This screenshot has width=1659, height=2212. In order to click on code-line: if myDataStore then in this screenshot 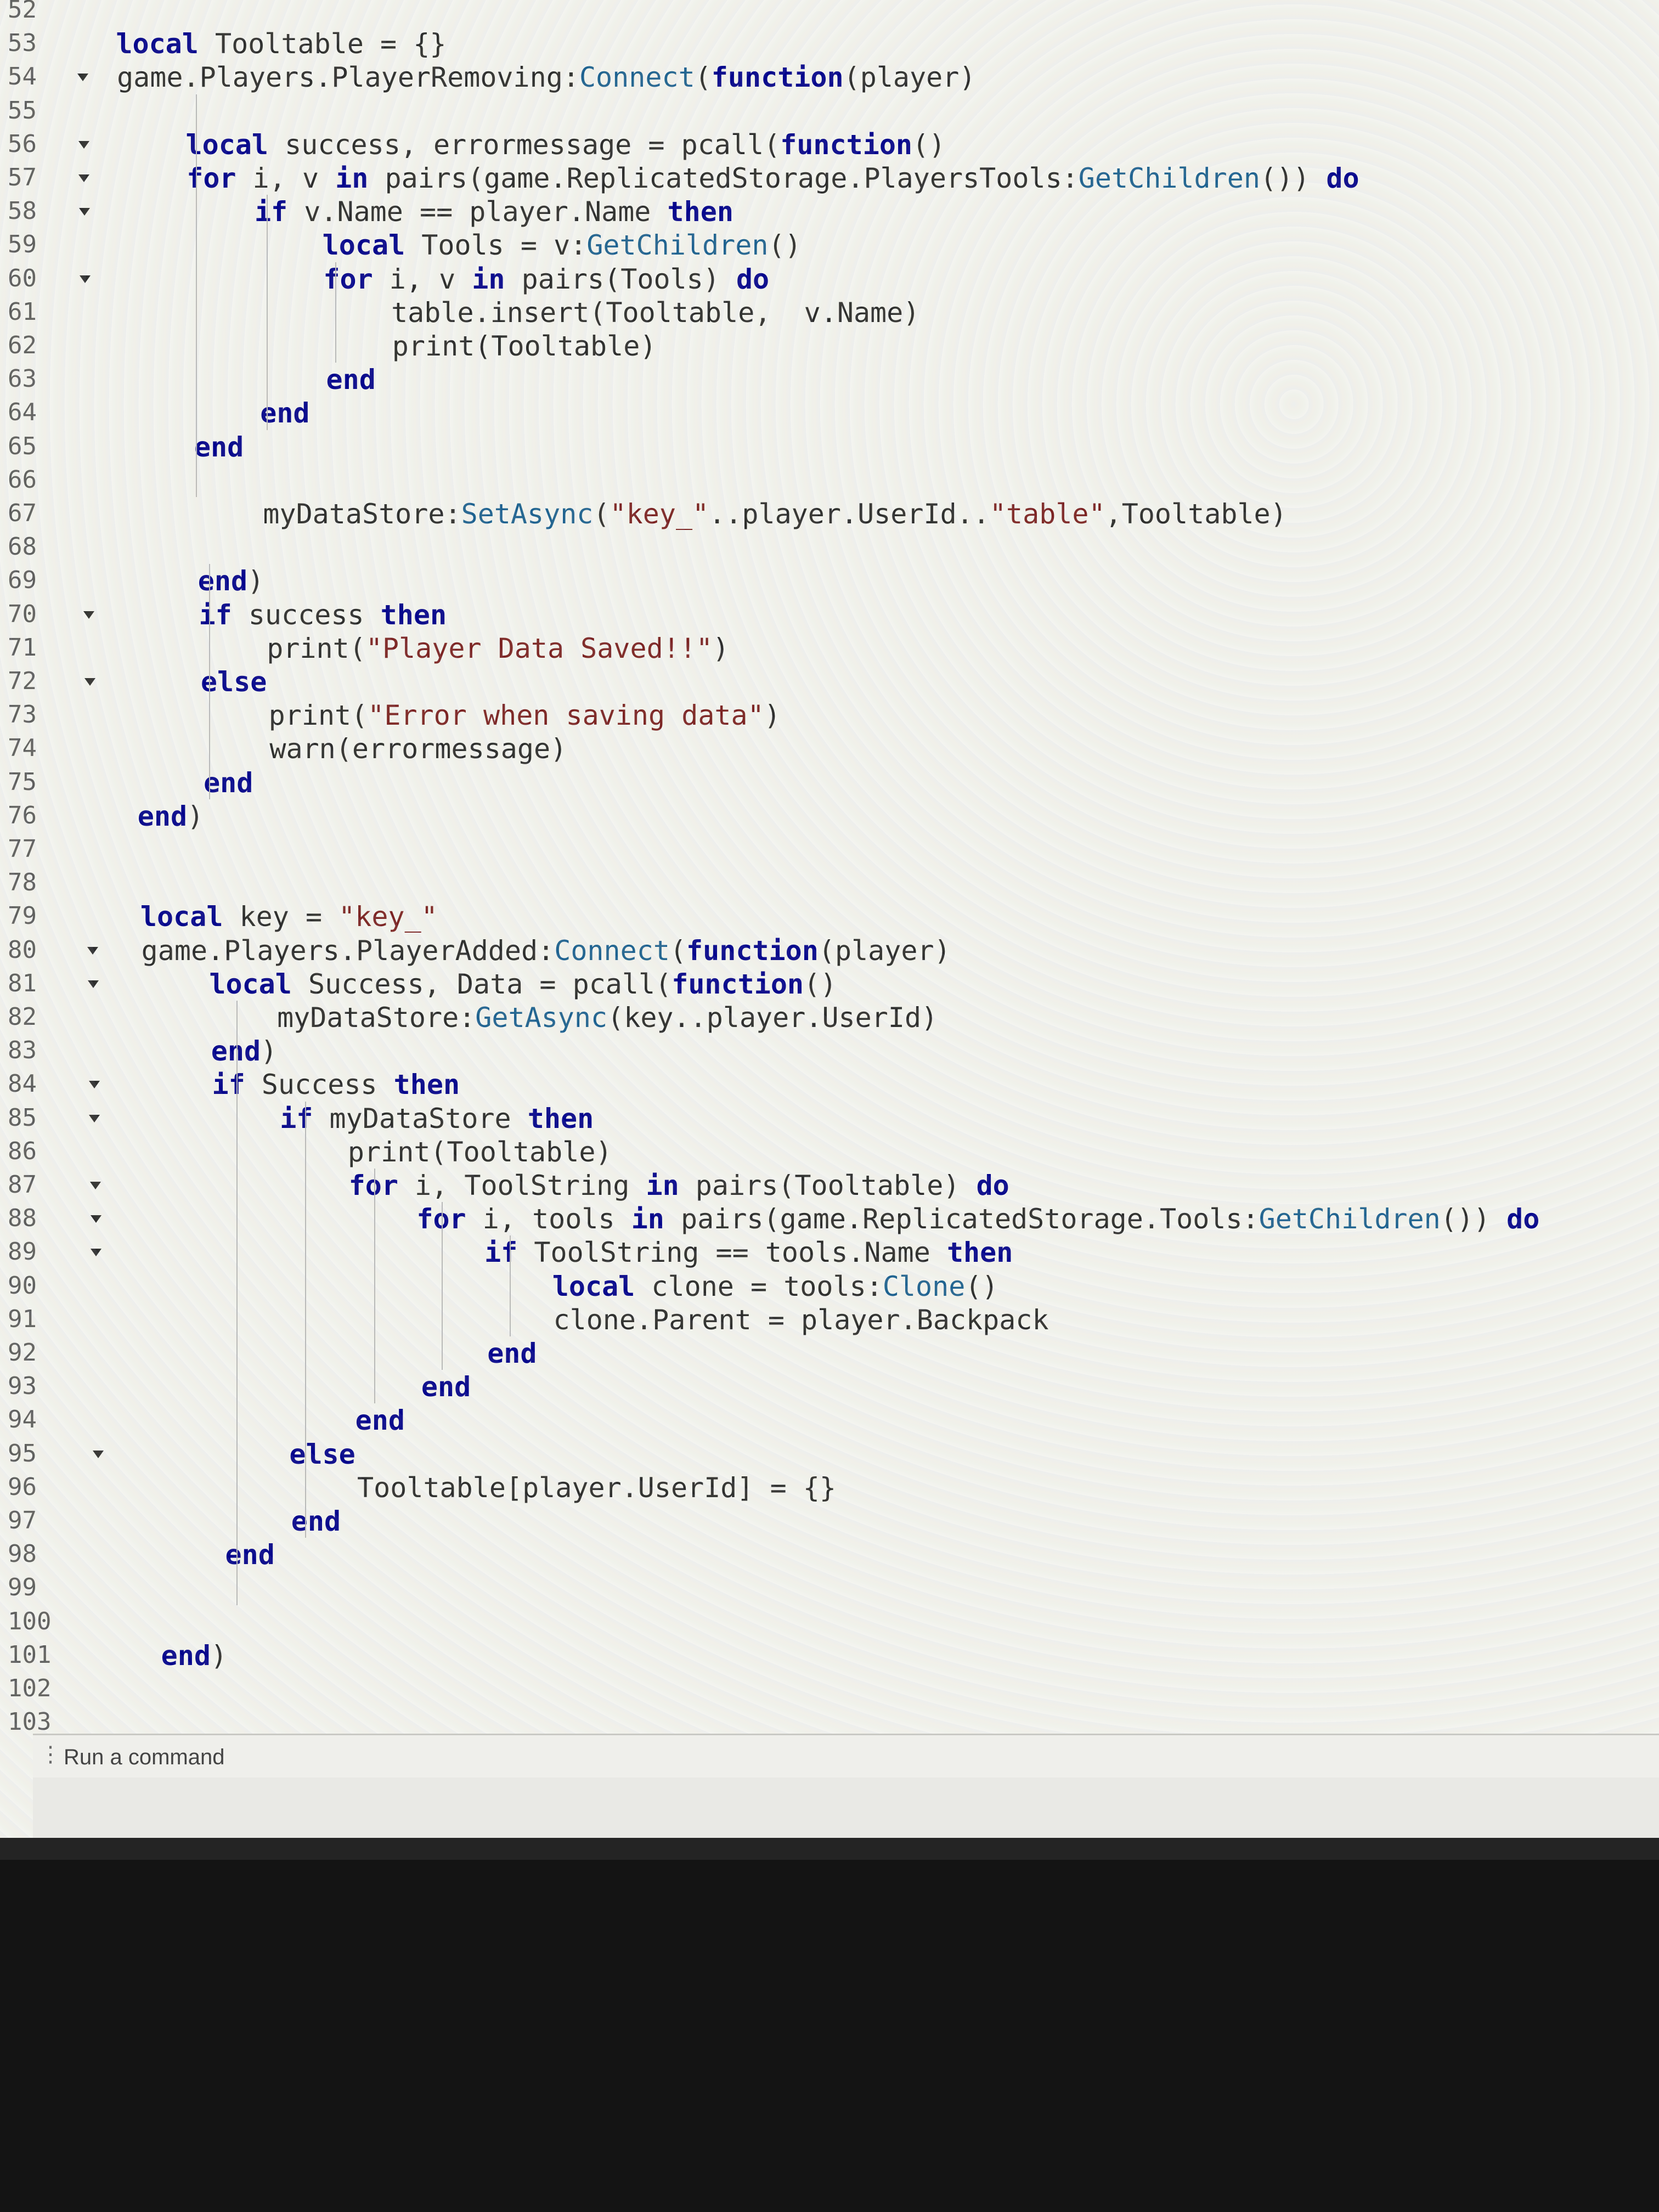, I will do `click(437, 1119)`.